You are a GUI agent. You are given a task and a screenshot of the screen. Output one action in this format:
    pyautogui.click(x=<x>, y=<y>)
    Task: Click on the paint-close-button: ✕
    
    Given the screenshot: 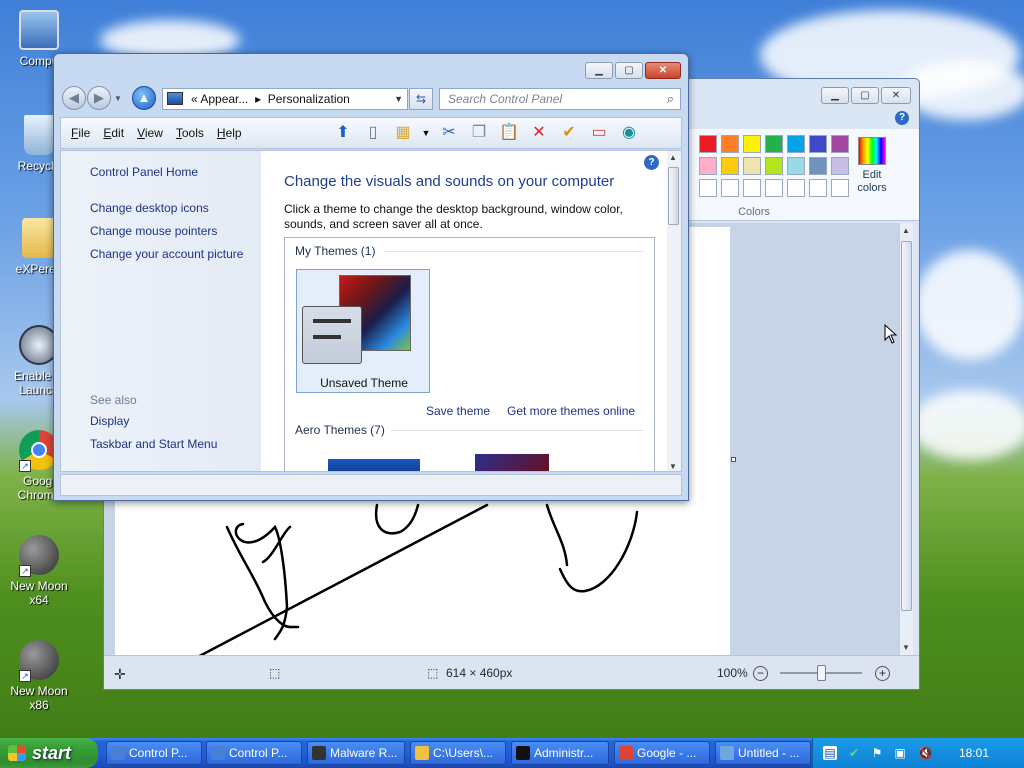 What is the action you would take?
    pyautogui.click(x=896, y=95)
    